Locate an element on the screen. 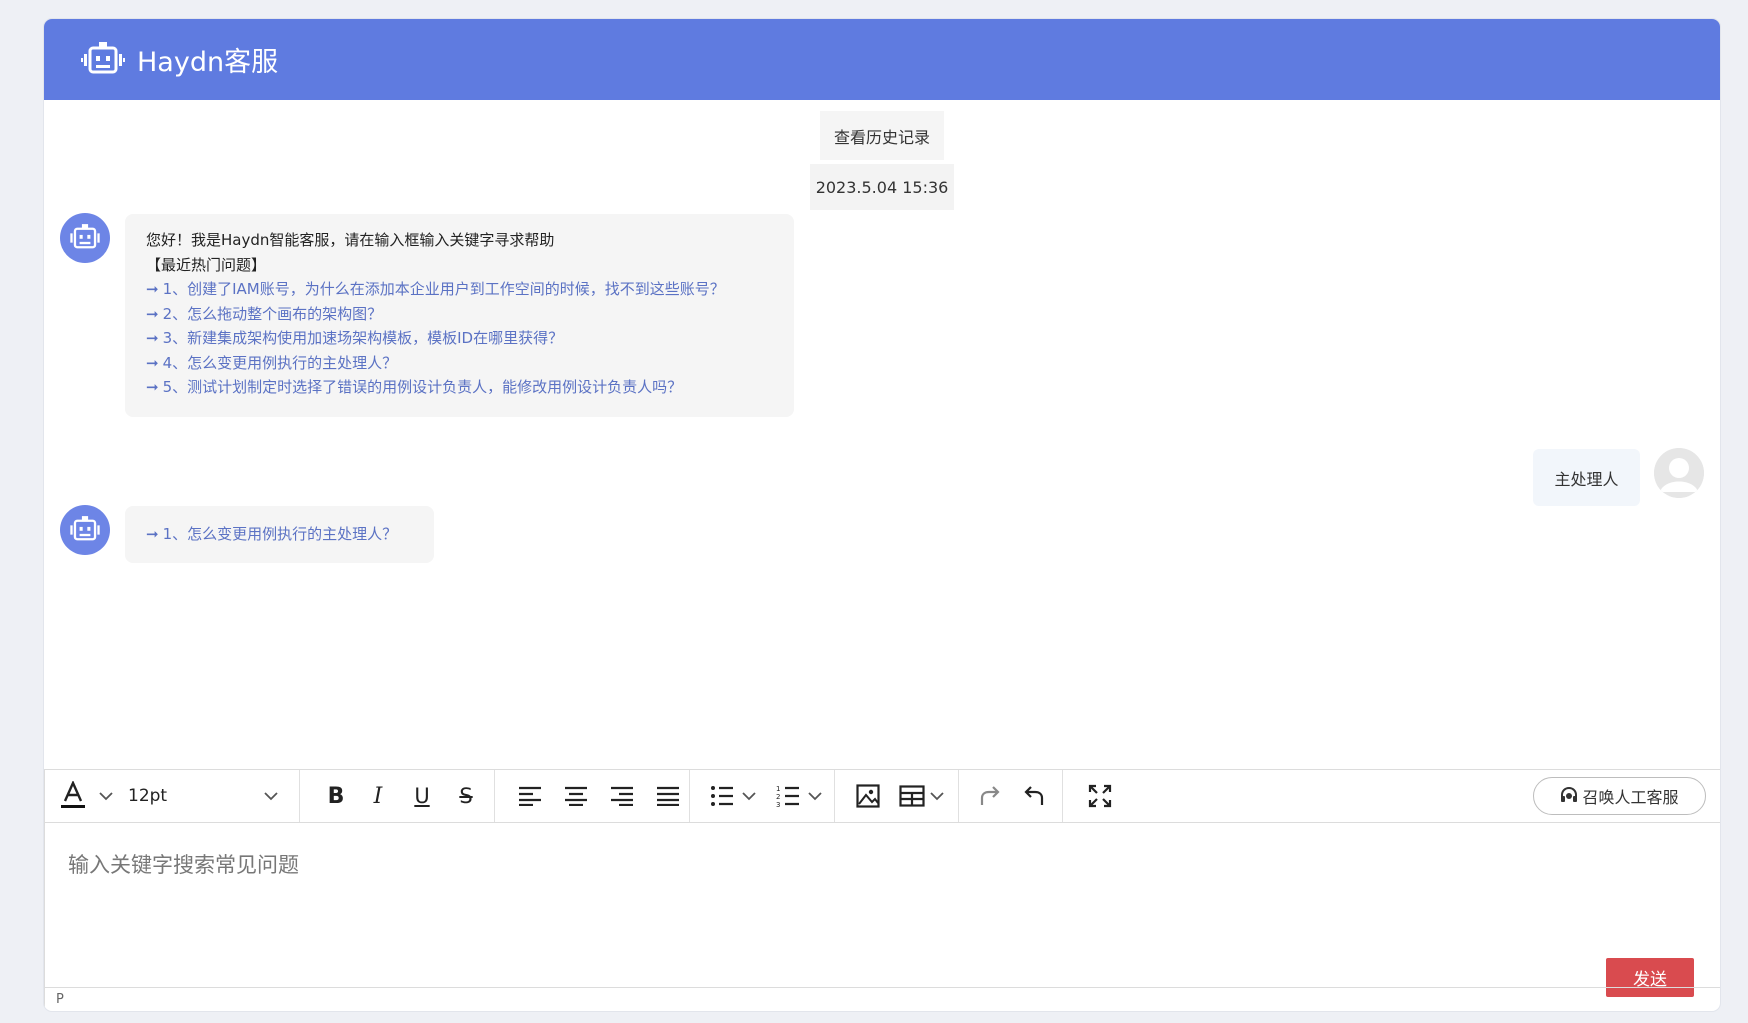 This screenshot has width=1748, height=1023. message-timestamp: 2023.5.04 15:36 is located at coordinates (882, 187).